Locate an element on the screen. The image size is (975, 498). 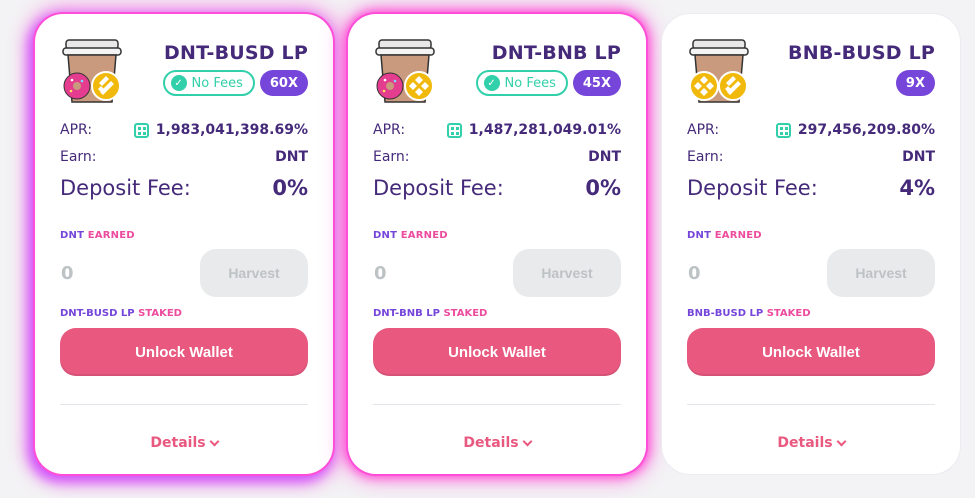
farm-card-header: DNT-BUSD LP ✓ No Fees 60X is located at coordinates (184, 76).